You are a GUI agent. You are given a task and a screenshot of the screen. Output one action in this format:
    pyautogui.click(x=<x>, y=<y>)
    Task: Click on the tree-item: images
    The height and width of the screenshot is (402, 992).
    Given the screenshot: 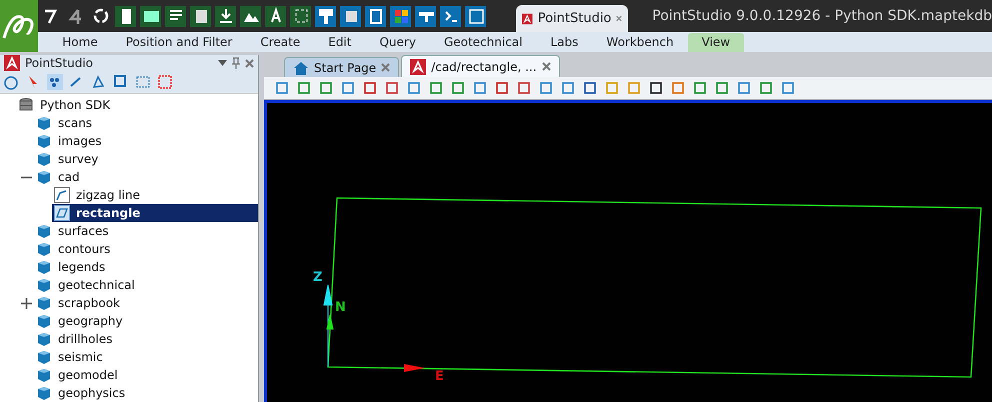 What is the action you would take?
    pyautogui.click(x=146, y=141)
    